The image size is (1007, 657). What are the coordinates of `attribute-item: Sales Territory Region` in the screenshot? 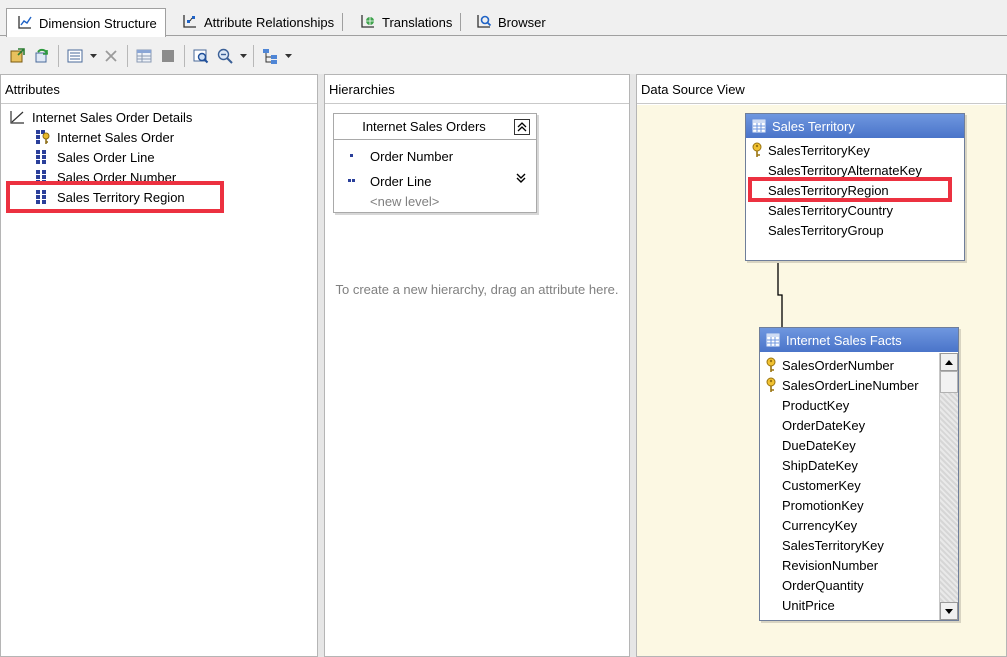 It's located at (110, 197).